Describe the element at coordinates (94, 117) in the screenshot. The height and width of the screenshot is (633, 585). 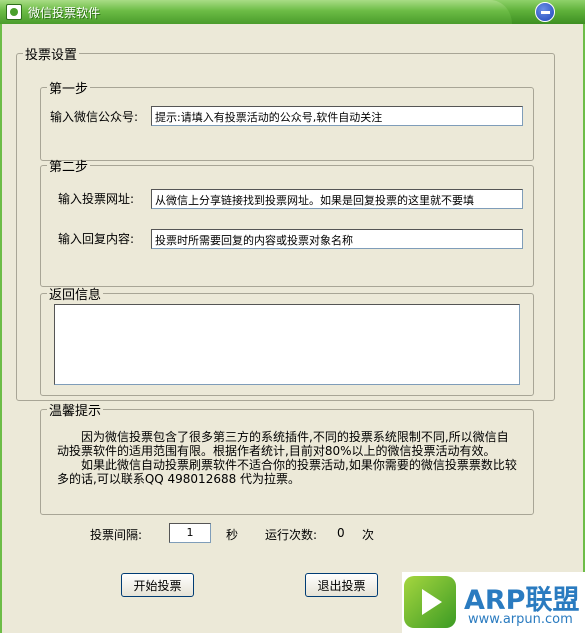
I see `account-label: 输入微信公众号:` at that location.